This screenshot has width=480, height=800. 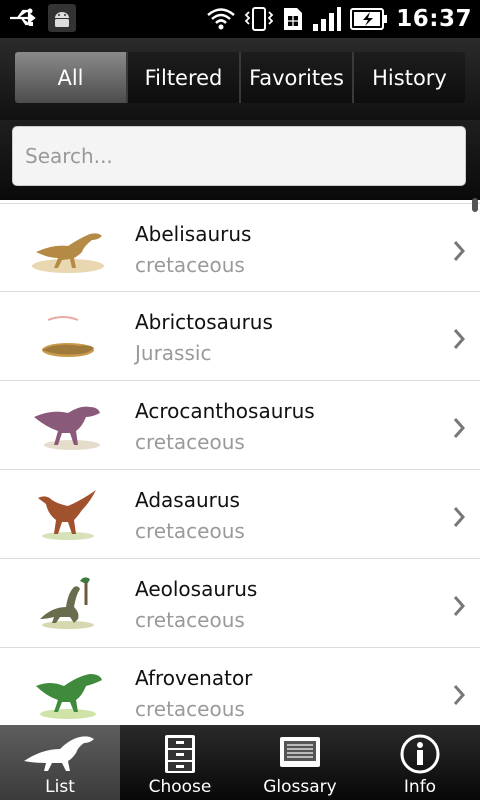 What do you see at coordinates (240, 425) in the screenshot?
I see `list-item: Acrocanthosaurus cretaceous` at bounding box center [240, 425].